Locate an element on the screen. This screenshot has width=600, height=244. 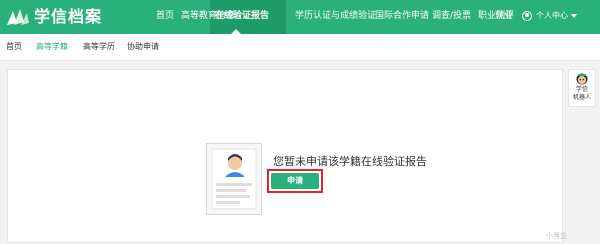
robot-label: 学信 机器人 is located at coordinates (582, 94).